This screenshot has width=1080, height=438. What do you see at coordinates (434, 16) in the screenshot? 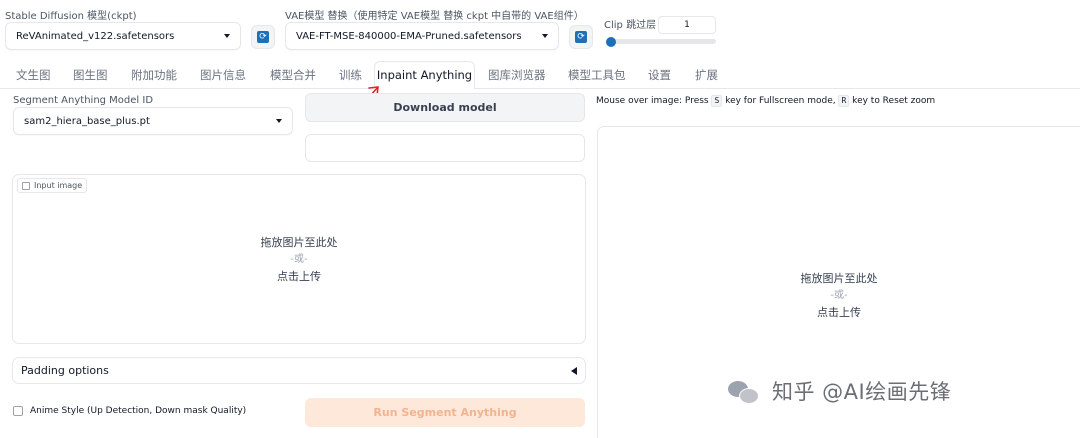
I see `vae-label: VAE模型 替换（使用特定 VAE模型 替换 ckpt 中自带的 VAE组件）` at bounding box center [434, 16].